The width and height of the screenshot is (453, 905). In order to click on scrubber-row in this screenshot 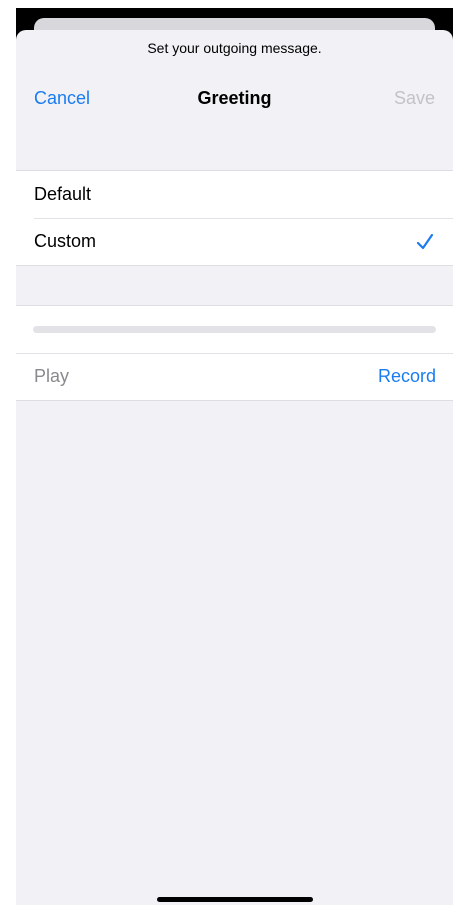, I will do `click(234, 329)`.